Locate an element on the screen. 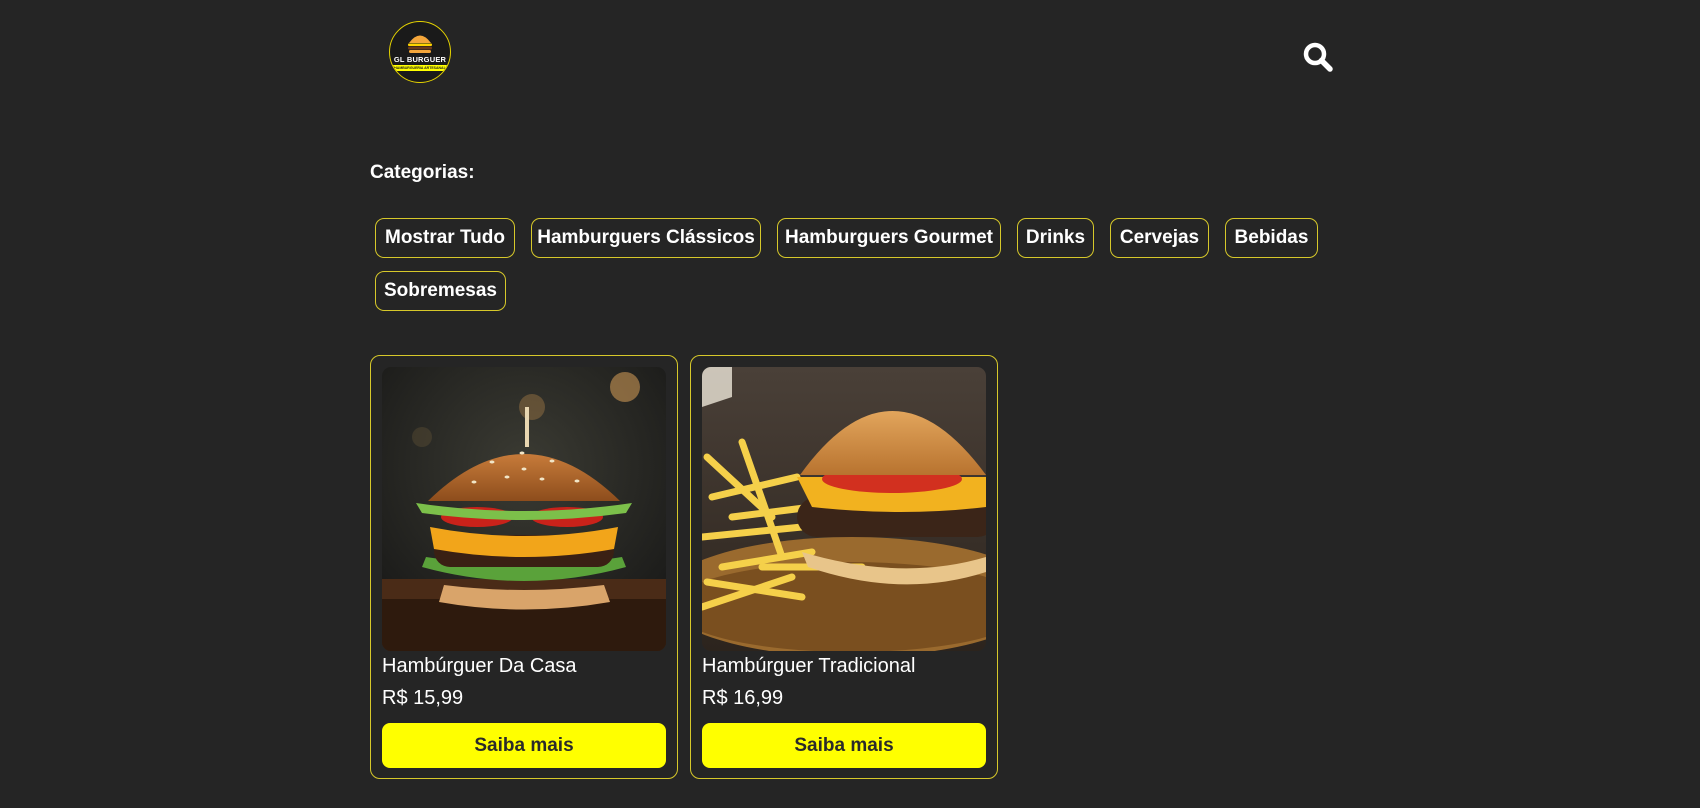  burger-fries-photo-icon is located at coordinates (844, 509).